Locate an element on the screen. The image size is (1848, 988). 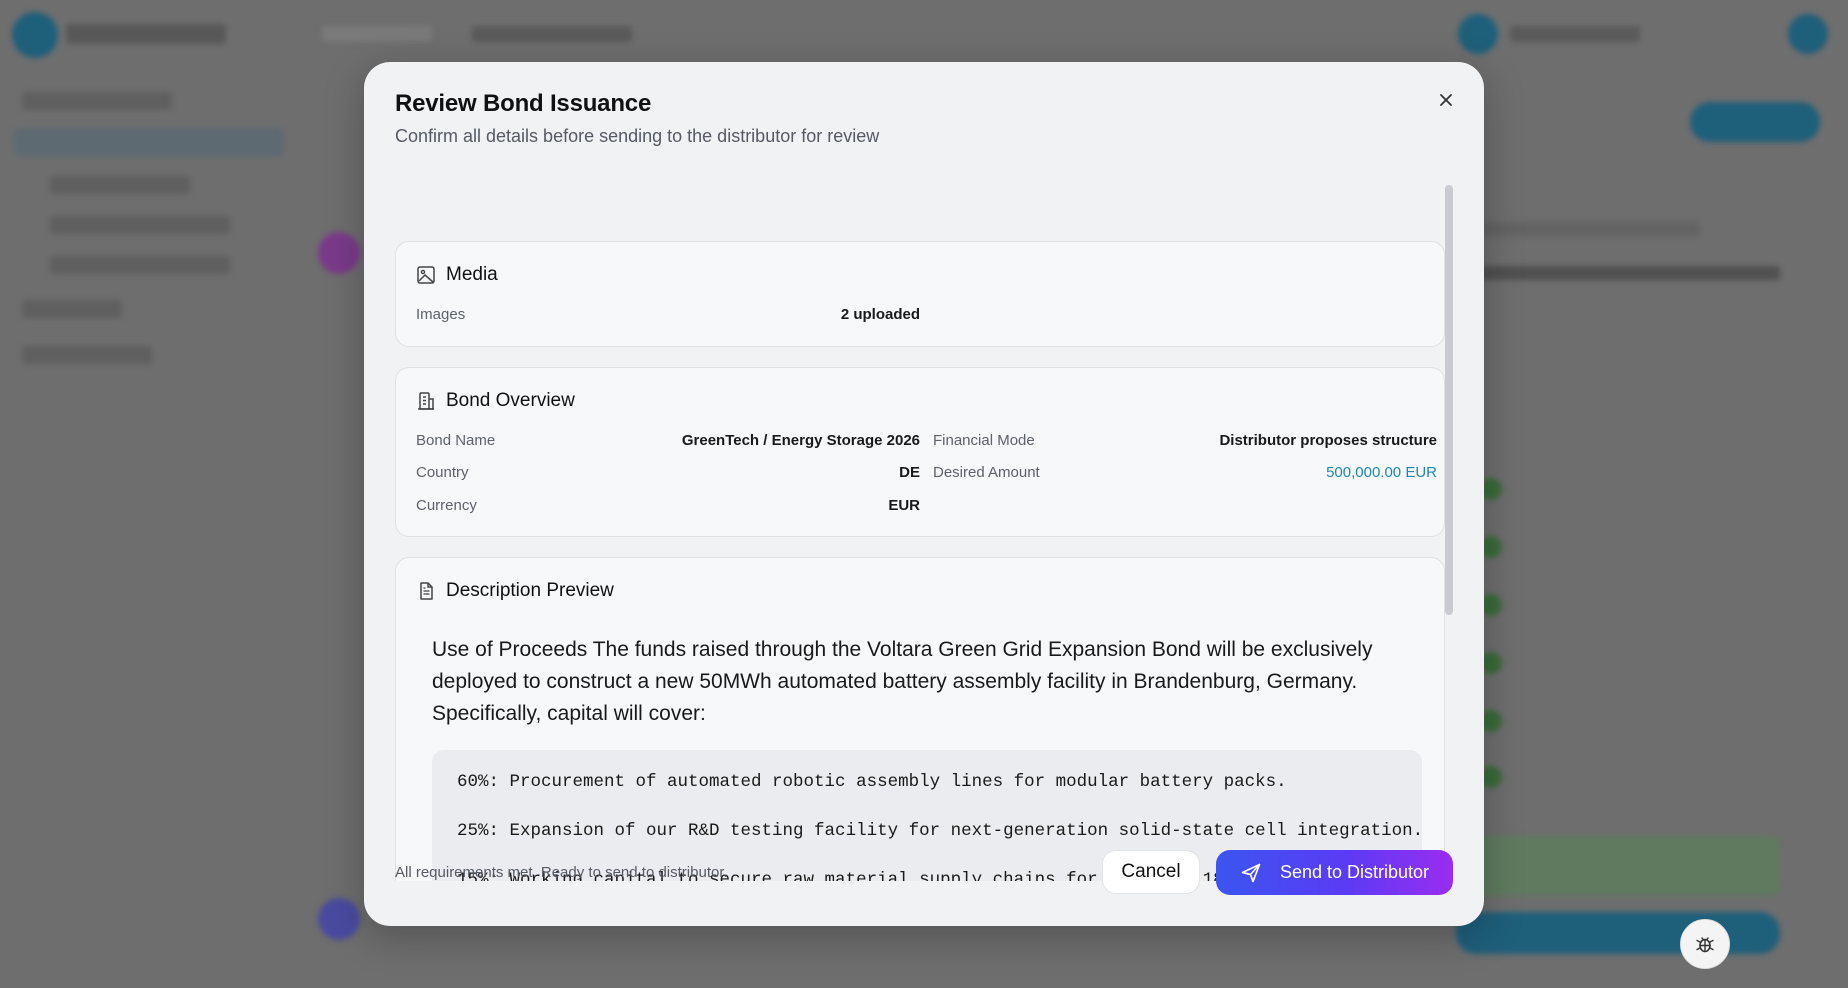
send-to-distributor-button: Send to Distributor is located at coordinates (1334, 872).